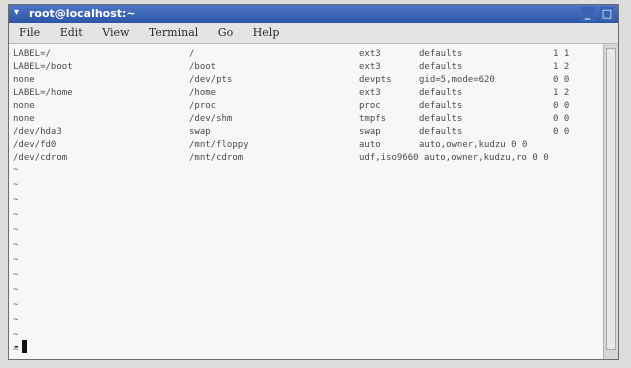 The height and width of the screenshot is (368, 631). Describe the element at coordinates (375, 80) in the screenshot. I see `fstab-fstype: devpts` at that location.